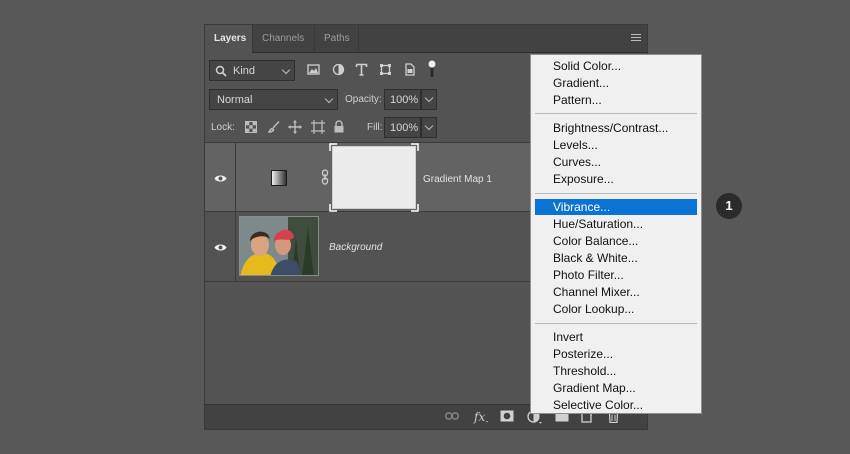 This screenshot has height=454, width=850. What do you see at coordinates (374, 177) in the screenshot?
I see `layer-mask-thumbnail` at bounding box center [374, 177].